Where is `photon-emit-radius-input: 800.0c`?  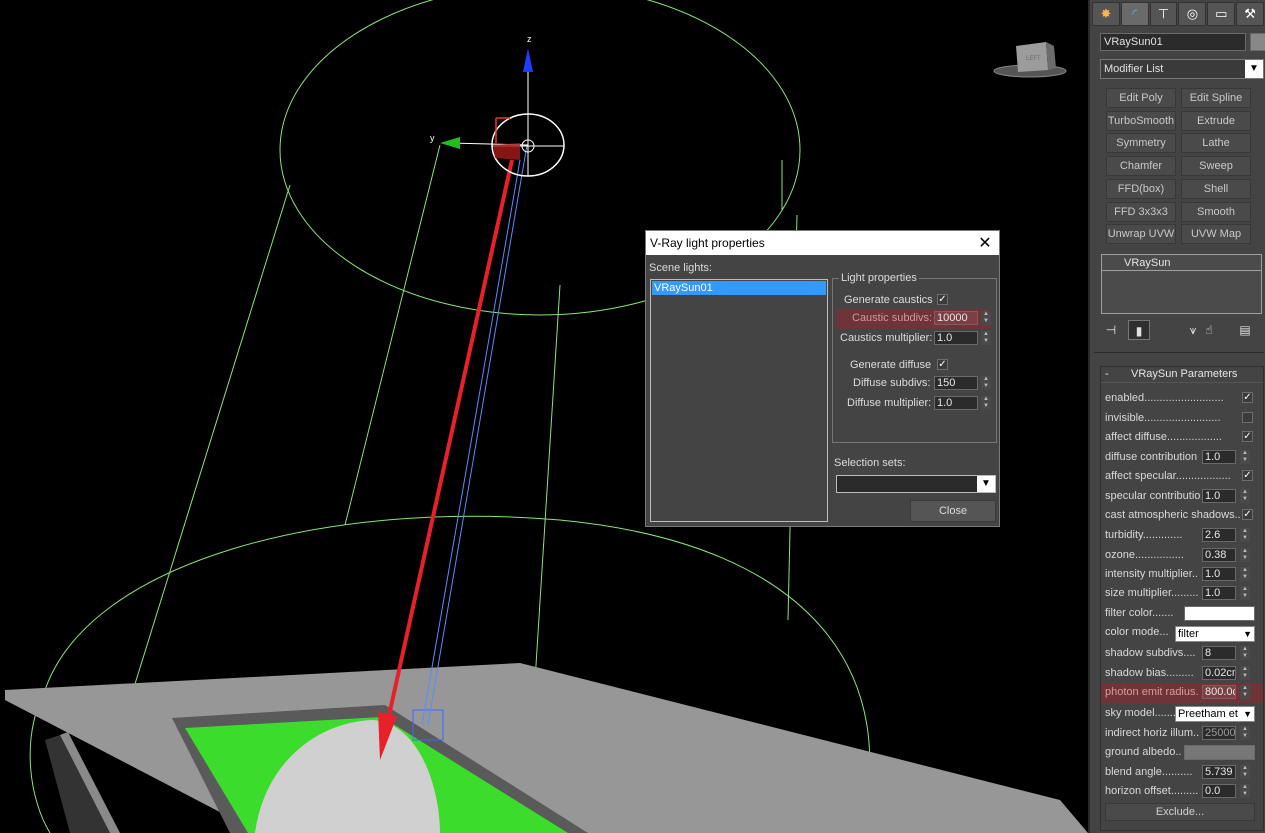 photon-emit-radius-input: 800.0c is located at coordinates (1219, 692).